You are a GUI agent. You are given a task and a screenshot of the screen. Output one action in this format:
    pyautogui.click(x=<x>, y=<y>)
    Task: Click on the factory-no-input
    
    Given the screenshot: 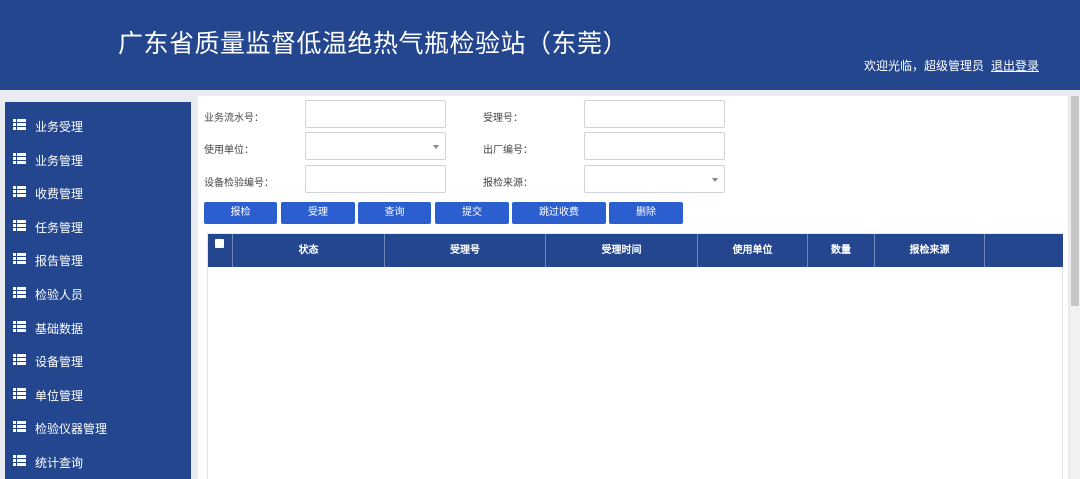 What is the action you would take?
    pyautogui.click(x=654, y=146)
    